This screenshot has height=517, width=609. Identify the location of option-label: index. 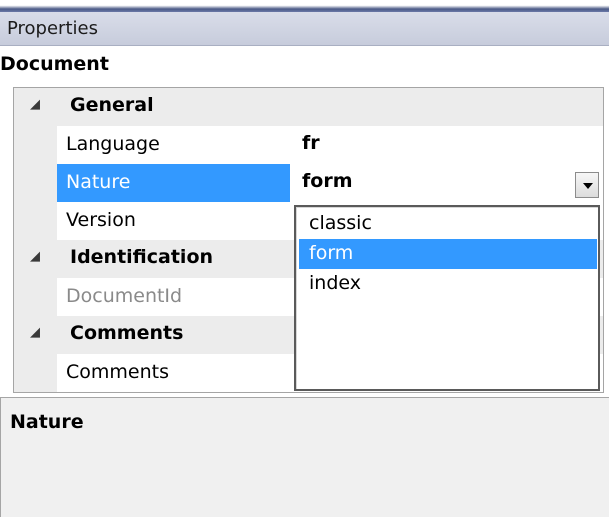
(335, 283).